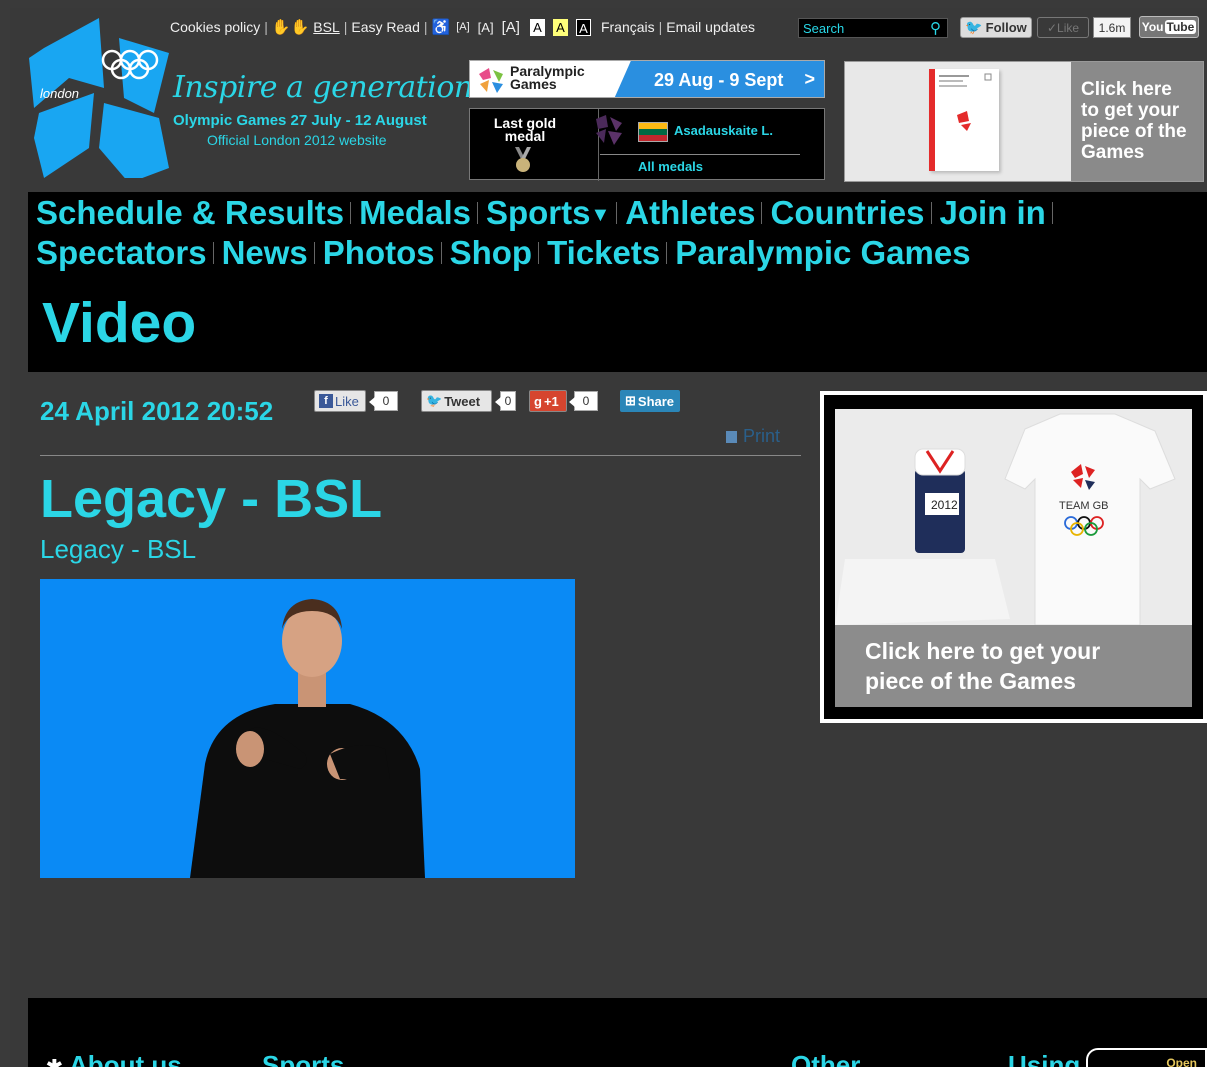 This screenshot has width=1207, height=1067. What do you see at coordinates (825, 253) in the screenshot?
I see `nav-paralympic-games: Paralympic Games` at bounding box center [825, 253].